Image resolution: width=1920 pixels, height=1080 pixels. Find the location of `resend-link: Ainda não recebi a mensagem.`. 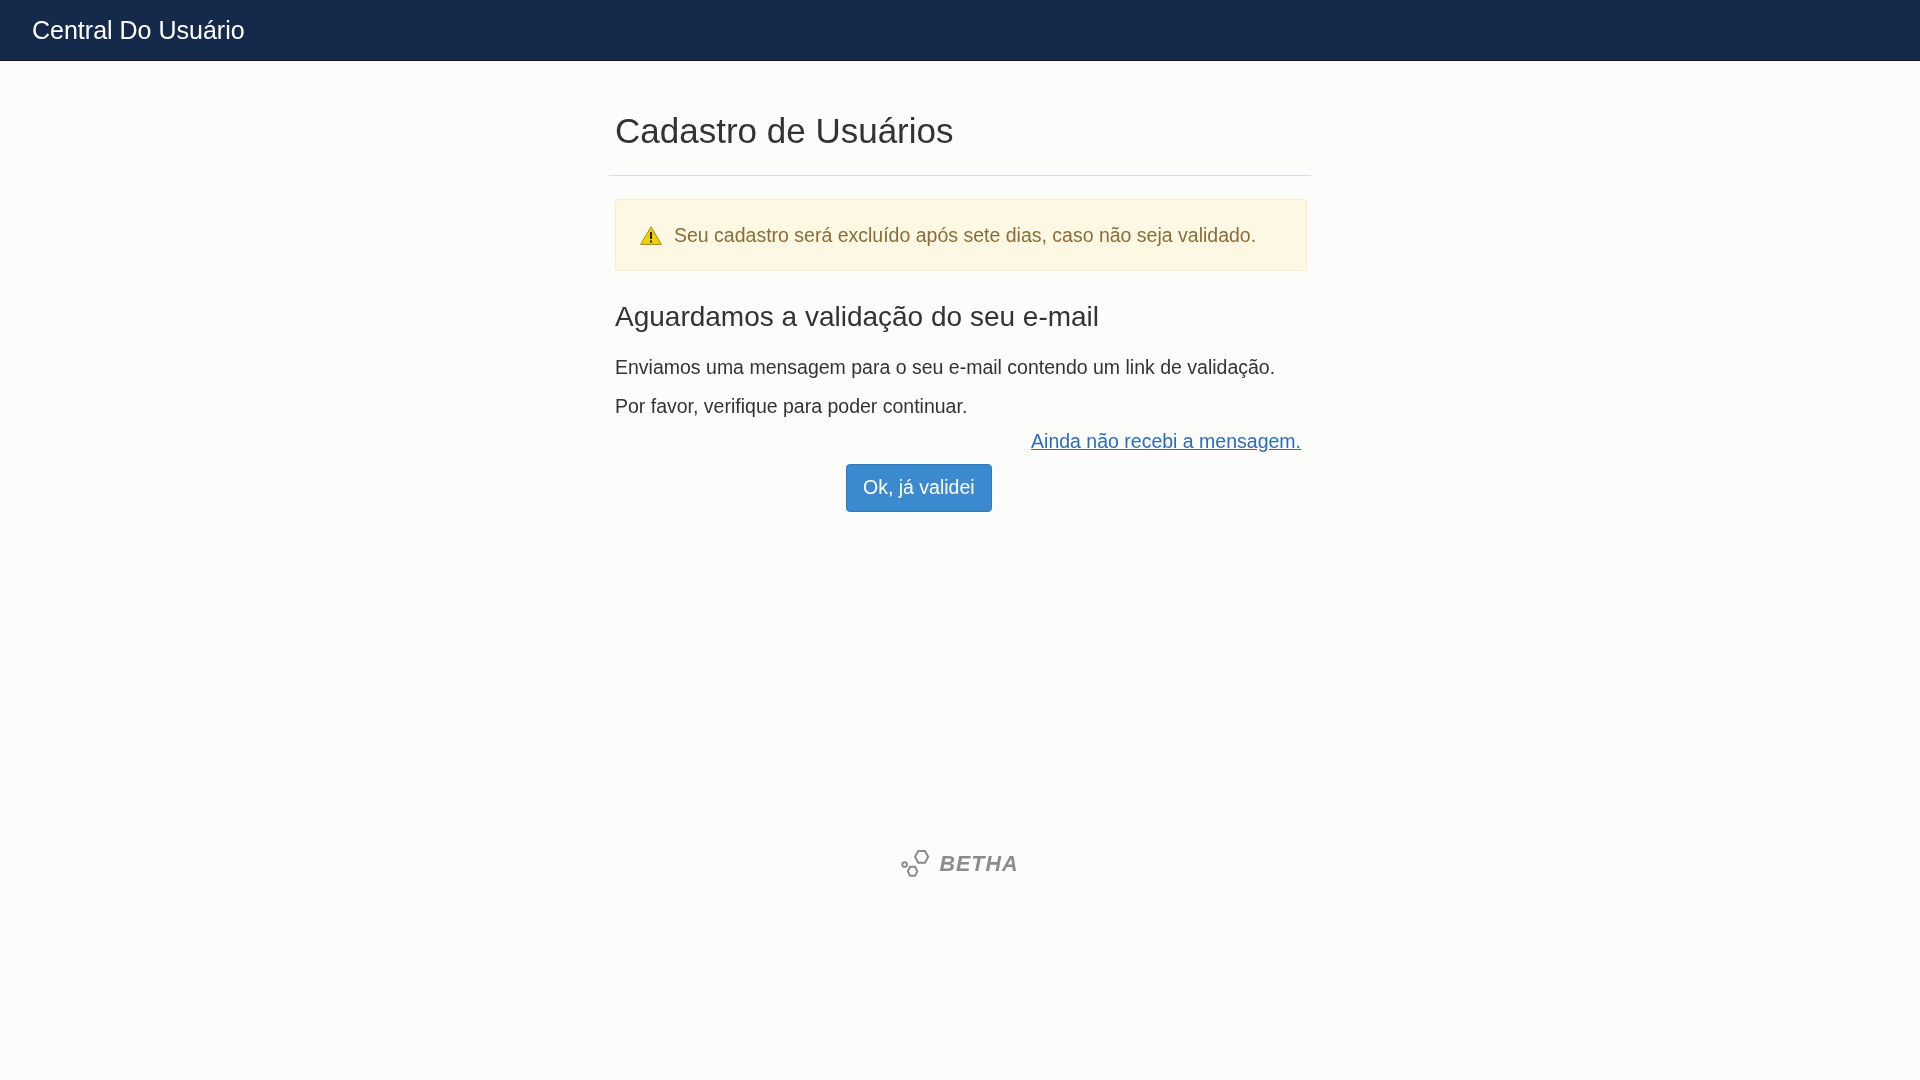

resend-link: Ainda não recebi a mensagem. is located at coordinates (1166, 441).